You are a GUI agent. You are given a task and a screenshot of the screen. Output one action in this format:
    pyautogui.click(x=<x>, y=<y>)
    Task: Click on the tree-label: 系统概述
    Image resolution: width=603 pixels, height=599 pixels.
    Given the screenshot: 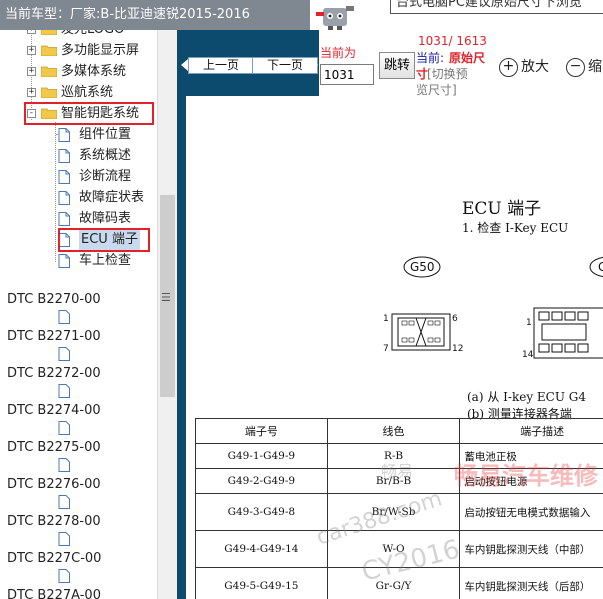 What is the action you would take?
    pyautogui.click(x=105, y=155)
    